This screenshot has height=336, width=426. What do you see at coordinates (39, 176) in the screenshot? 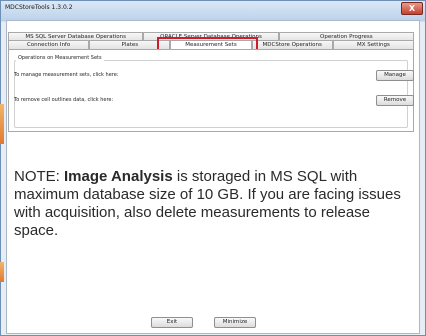
I see `note-prefix: NOTE:` at bounding box center [39, 176].